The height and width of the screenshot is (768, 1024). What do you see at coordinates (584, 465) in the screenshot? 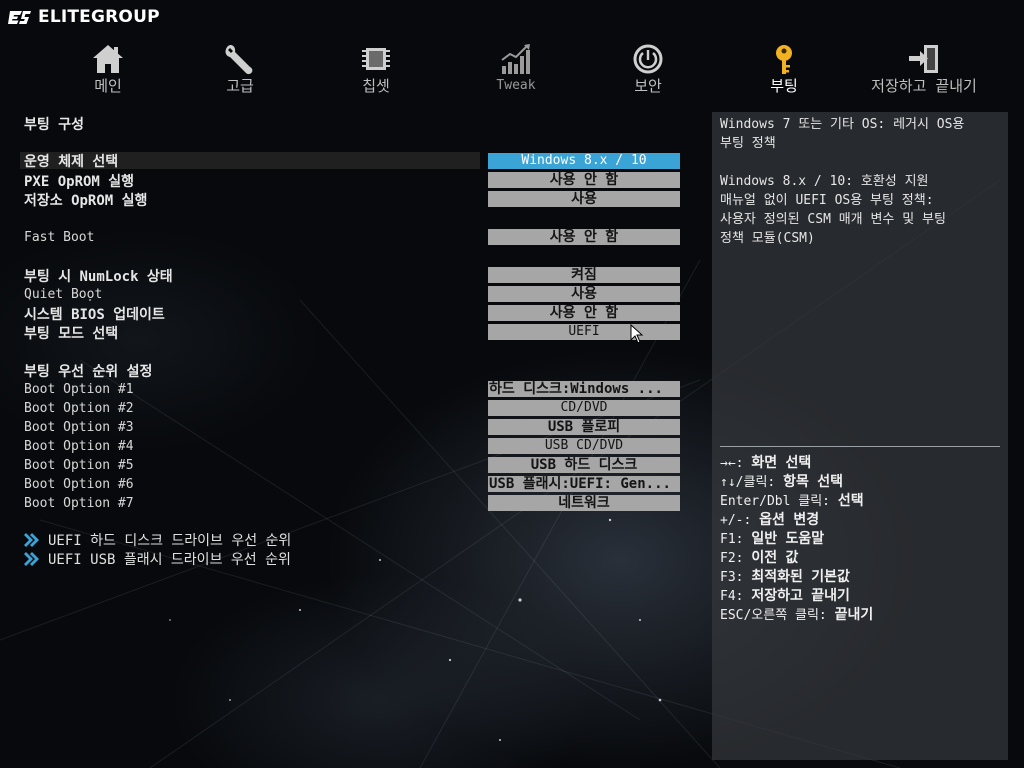
I see `boot-option-5-value: USB 하드 디스크` at bounding box center [584, 465].